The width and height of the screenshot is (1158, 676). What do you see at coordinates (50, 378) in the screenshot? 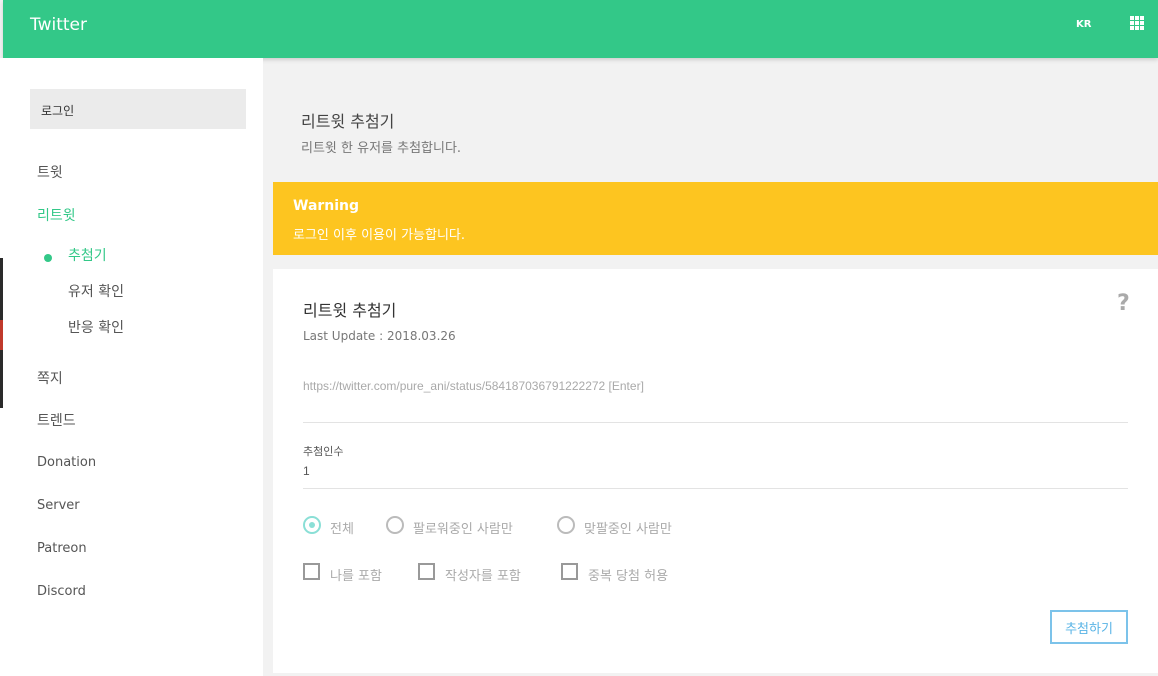
I see `sidebar-item-dm: 쪽지` at bounding box center [50, 378].